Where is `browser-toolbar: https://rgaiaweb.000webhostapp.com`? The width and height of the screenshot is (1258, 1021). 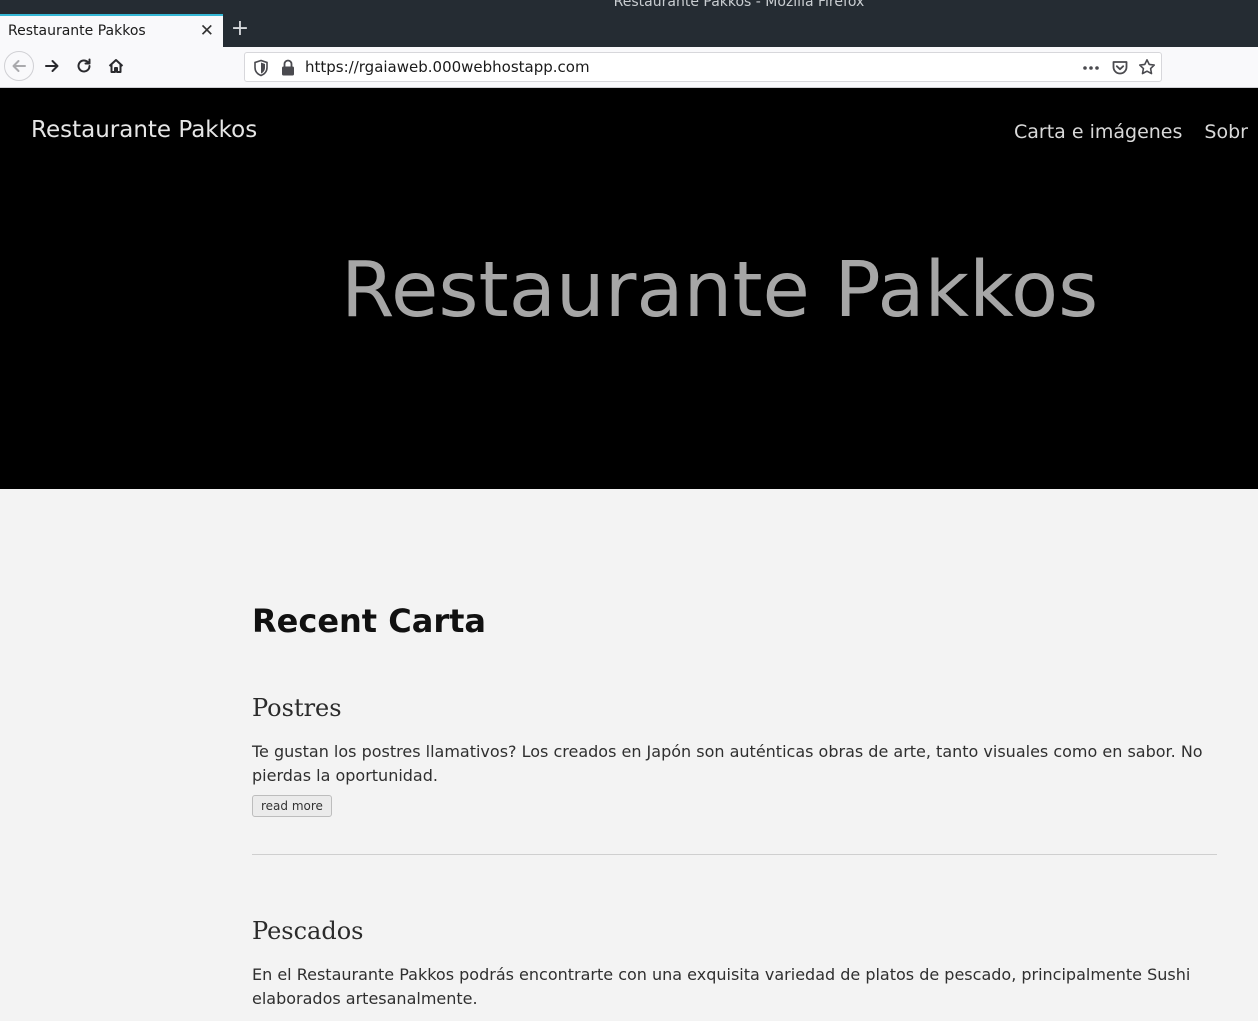 browser-toolbar: https://rgaiaweb.000webhostapp.com is located at coordinates (629, 67).